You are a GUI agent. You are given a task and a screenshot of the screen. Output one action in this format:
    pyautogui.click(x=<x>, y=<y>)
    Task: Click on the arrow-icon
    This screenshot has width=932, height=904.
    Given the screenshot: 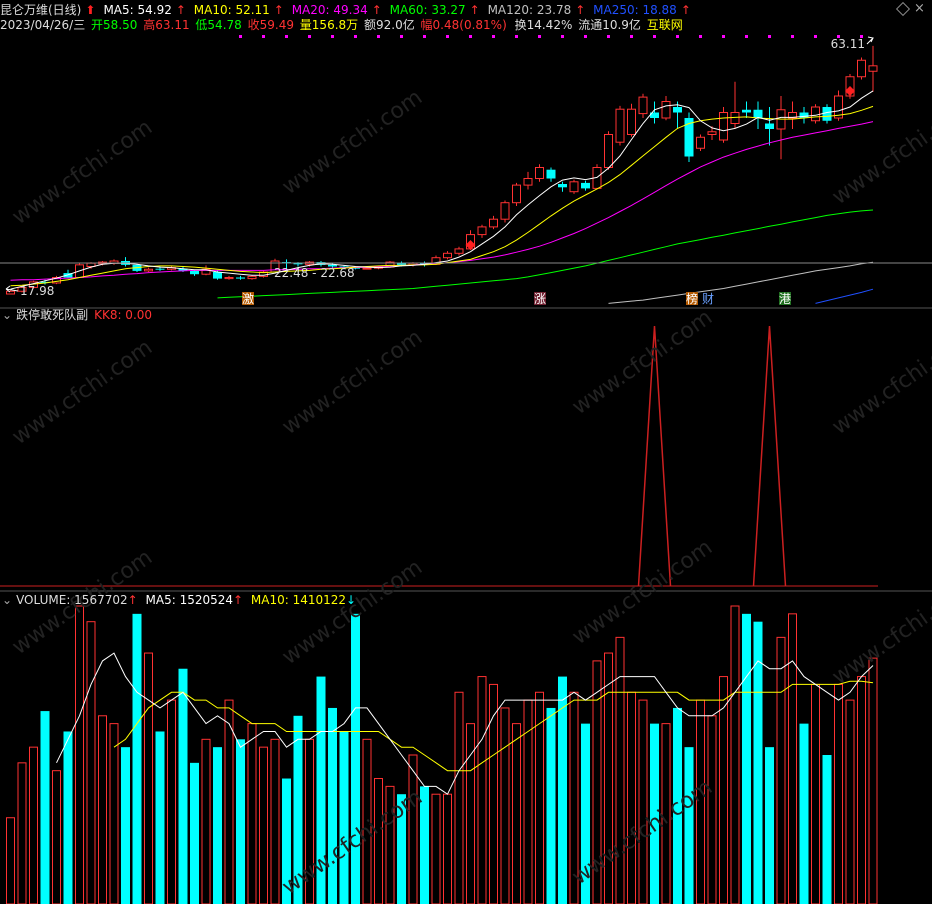 What is the action you would take?
    pyautogui.click(x=870, y=40)
    